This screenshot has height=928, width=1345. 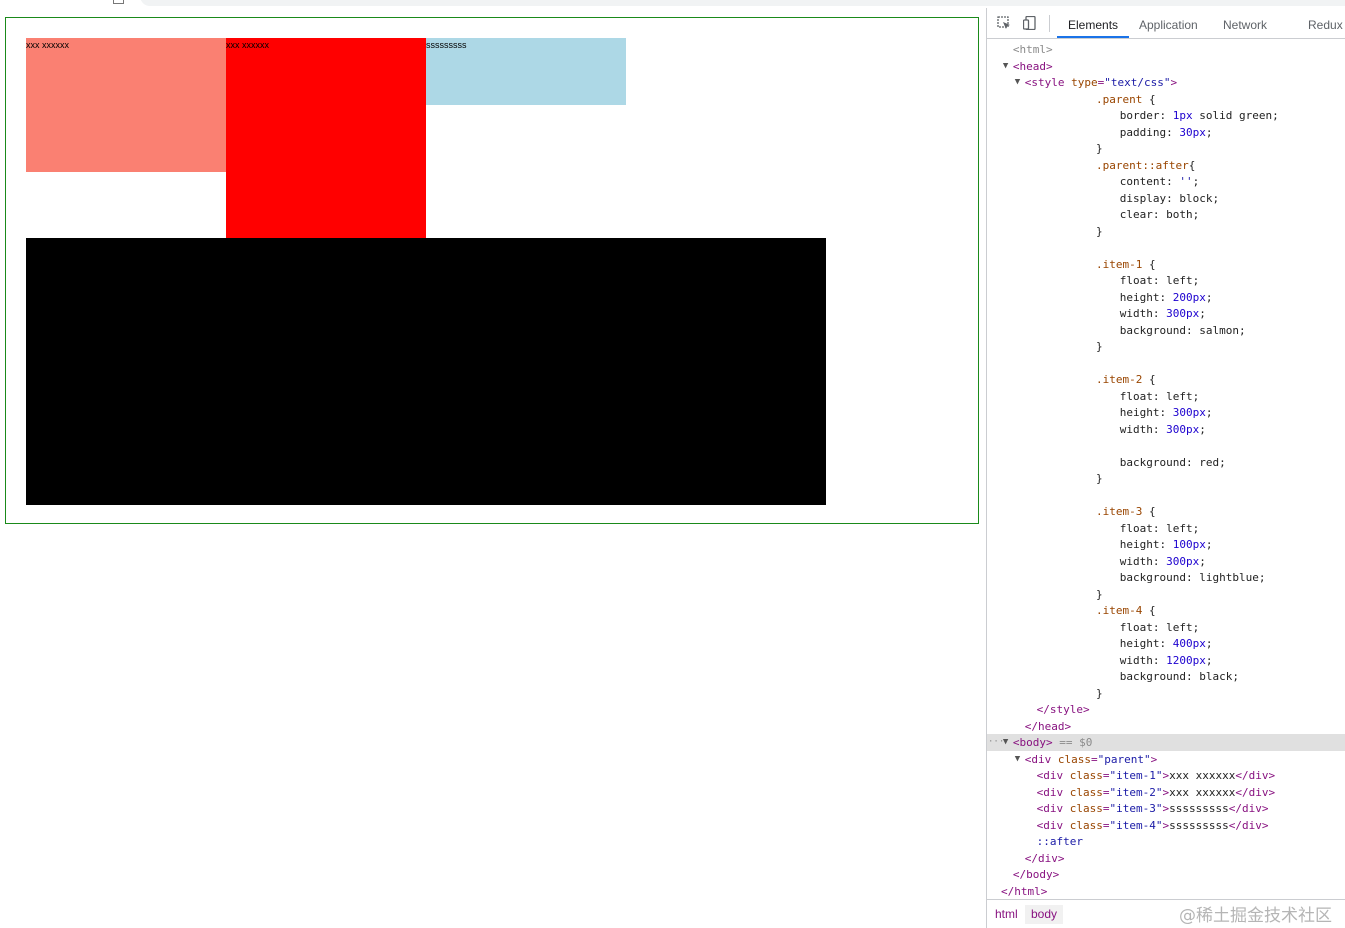 I want to click on devtools-toolbar: Elements Application Network Redux, so click(x=1166, y=23).